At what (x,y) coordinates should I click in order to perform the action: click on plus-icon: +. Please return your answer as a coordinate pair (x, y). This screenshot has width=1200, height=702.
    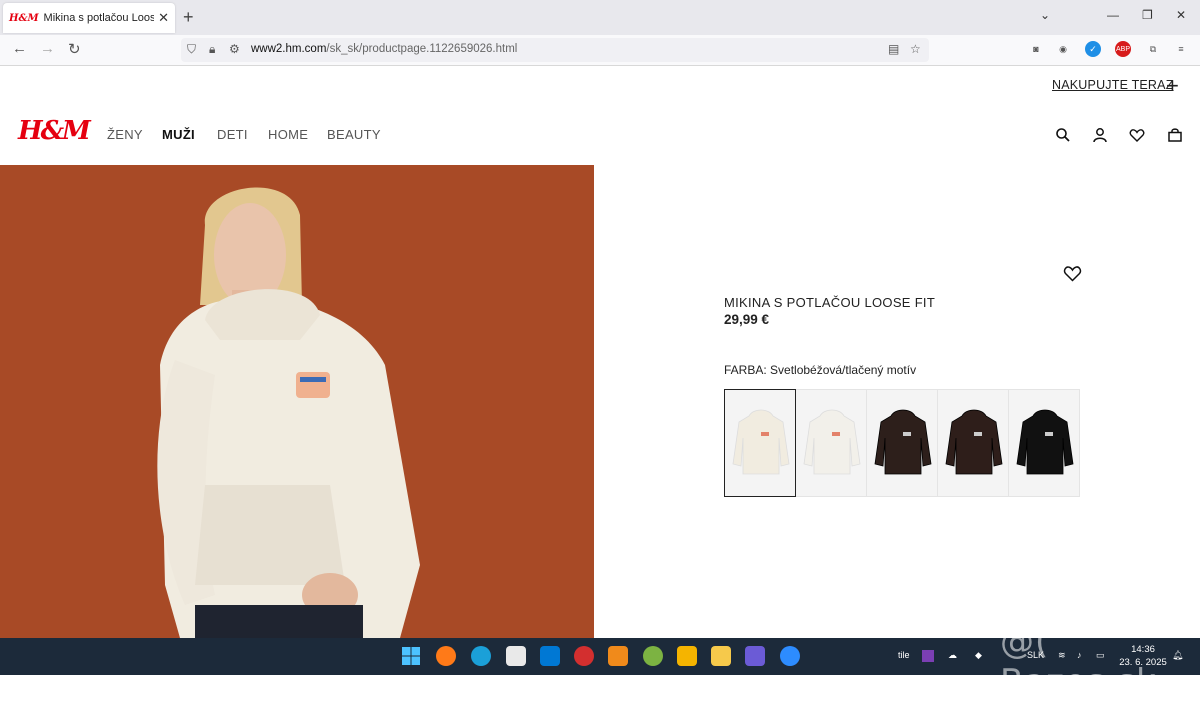
    Looking at the image, I should click on (1172, 86).